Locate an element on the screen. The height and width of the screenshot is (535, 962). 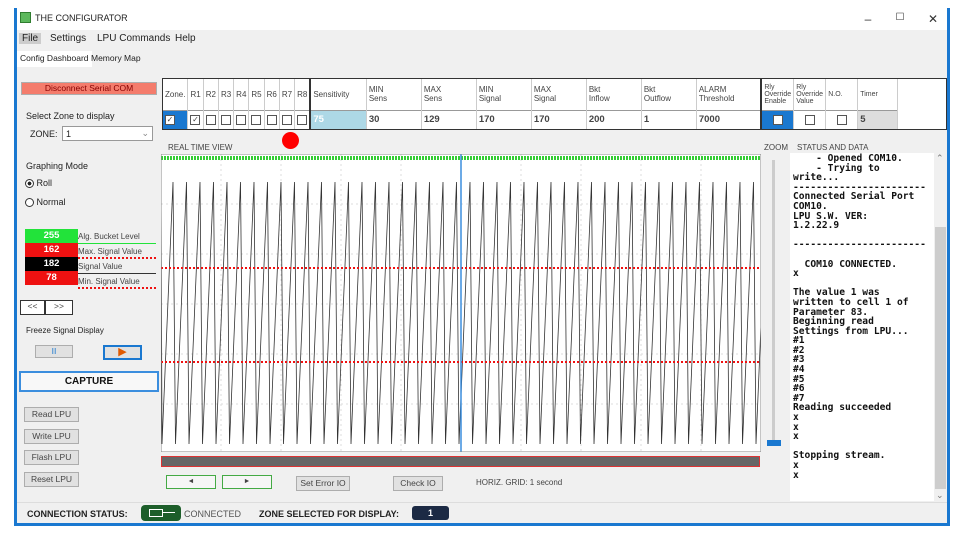
zoom-slider-track is located at coordinates (773, 302).